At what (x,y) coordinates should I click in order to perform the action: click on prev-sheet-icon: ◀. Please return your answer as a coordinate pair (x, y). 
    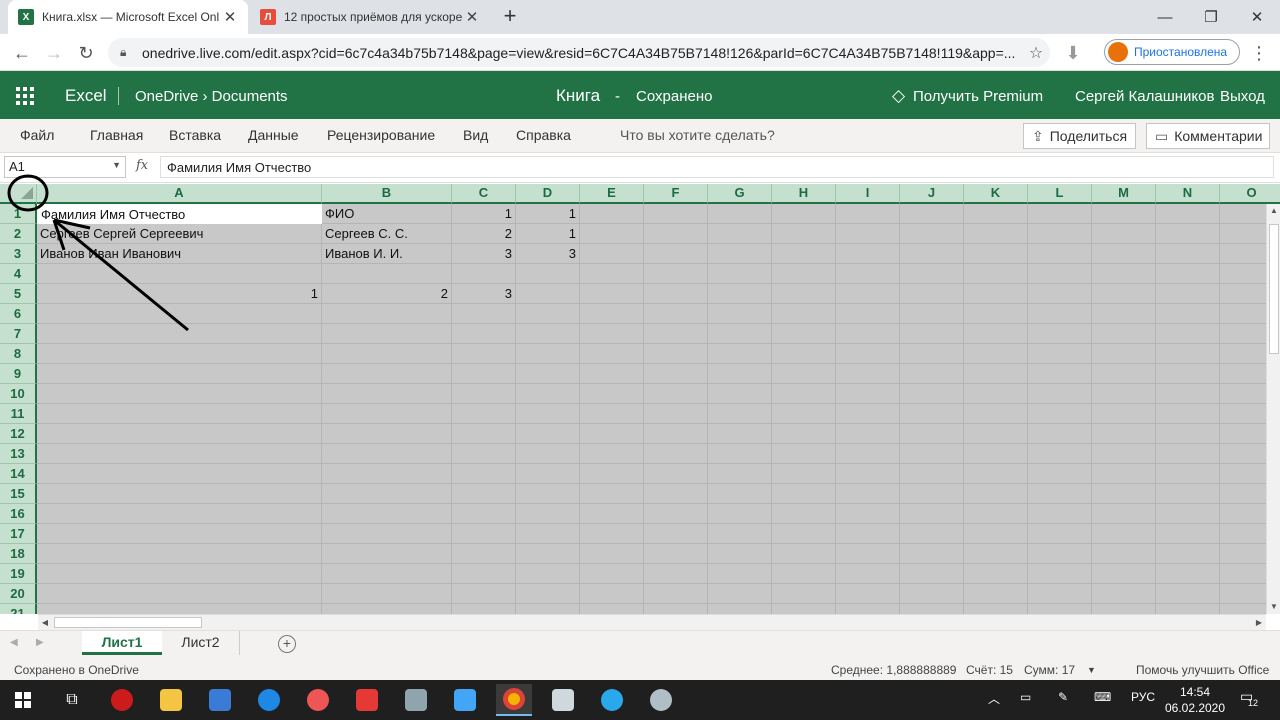
    Looking at the image, I should click on (14, 642).